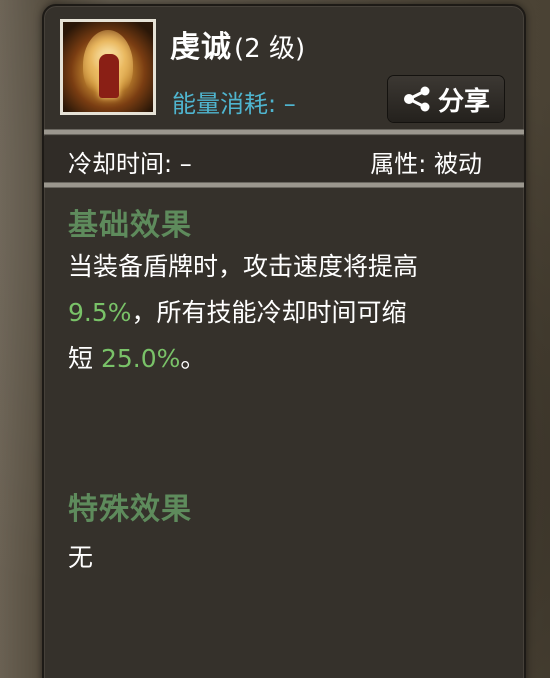  I want to click on base-effect-line-2-text: ，所有技能冷却时间可缩, so click(269, 312).